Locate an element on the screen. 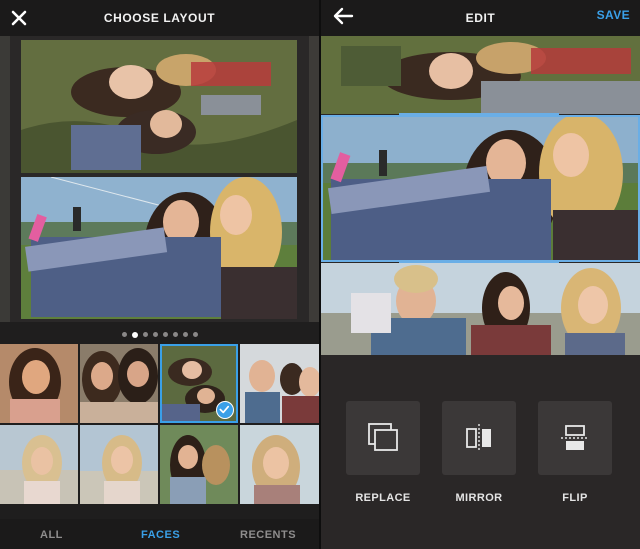  next-layout-peek is located at coordinates (314, 179).